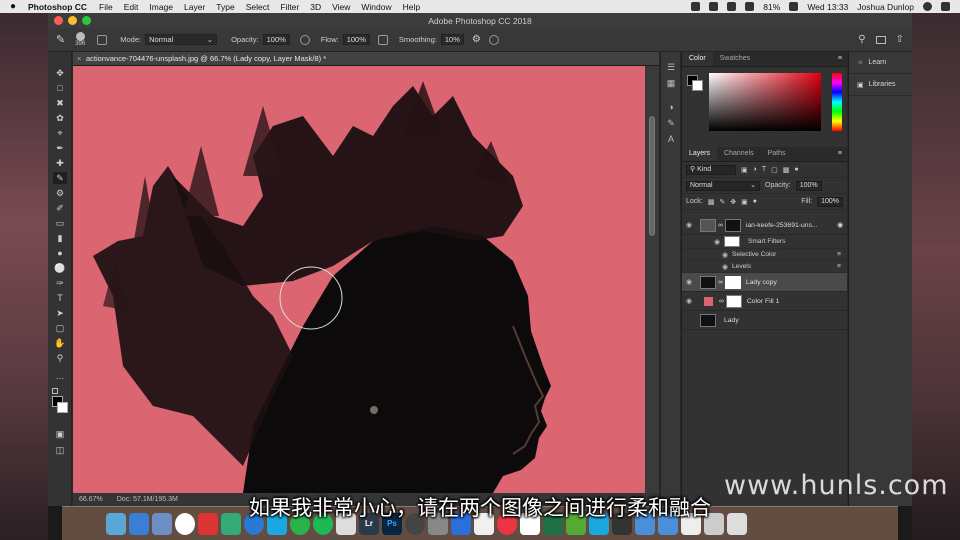 Image resolution: width=960 pixels, height=540 pixels. I want to click on layer-row: ◉ Levels ≡, so click(764, 267).